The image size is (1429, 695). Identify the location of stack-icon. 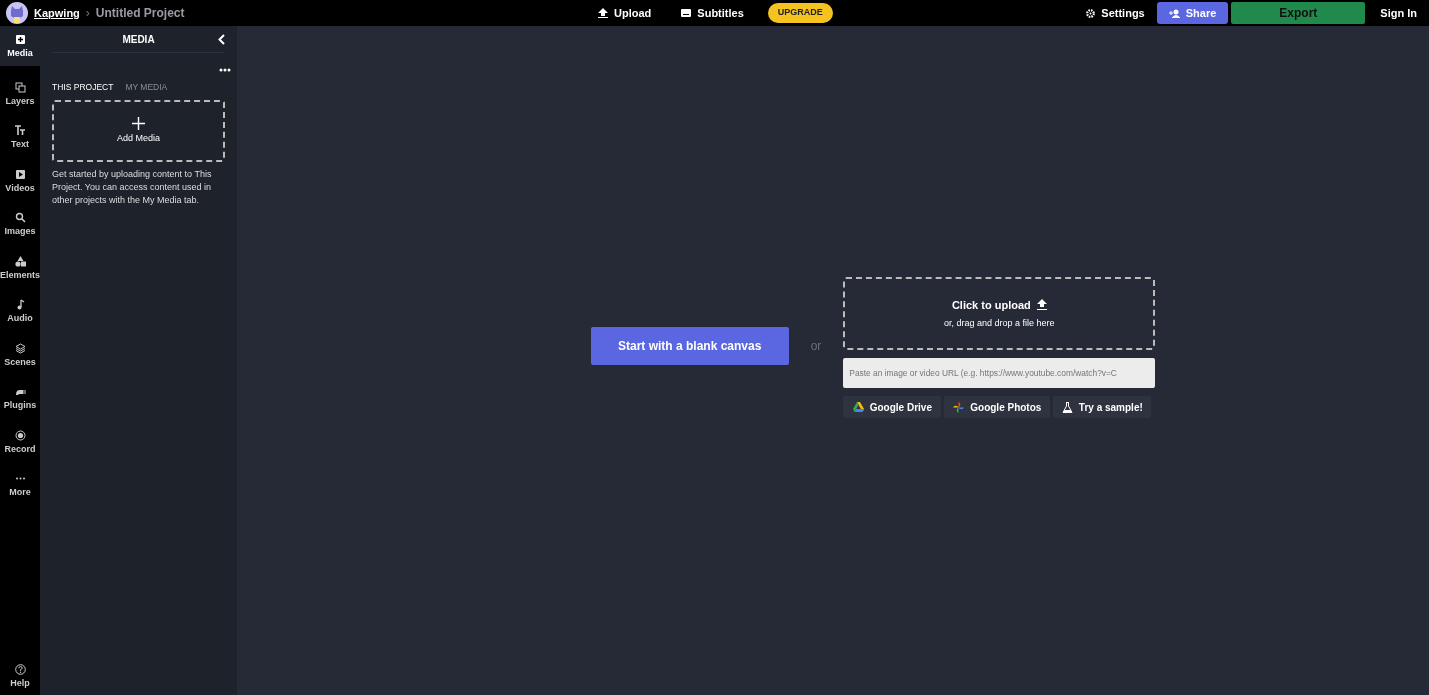
(20, 348).